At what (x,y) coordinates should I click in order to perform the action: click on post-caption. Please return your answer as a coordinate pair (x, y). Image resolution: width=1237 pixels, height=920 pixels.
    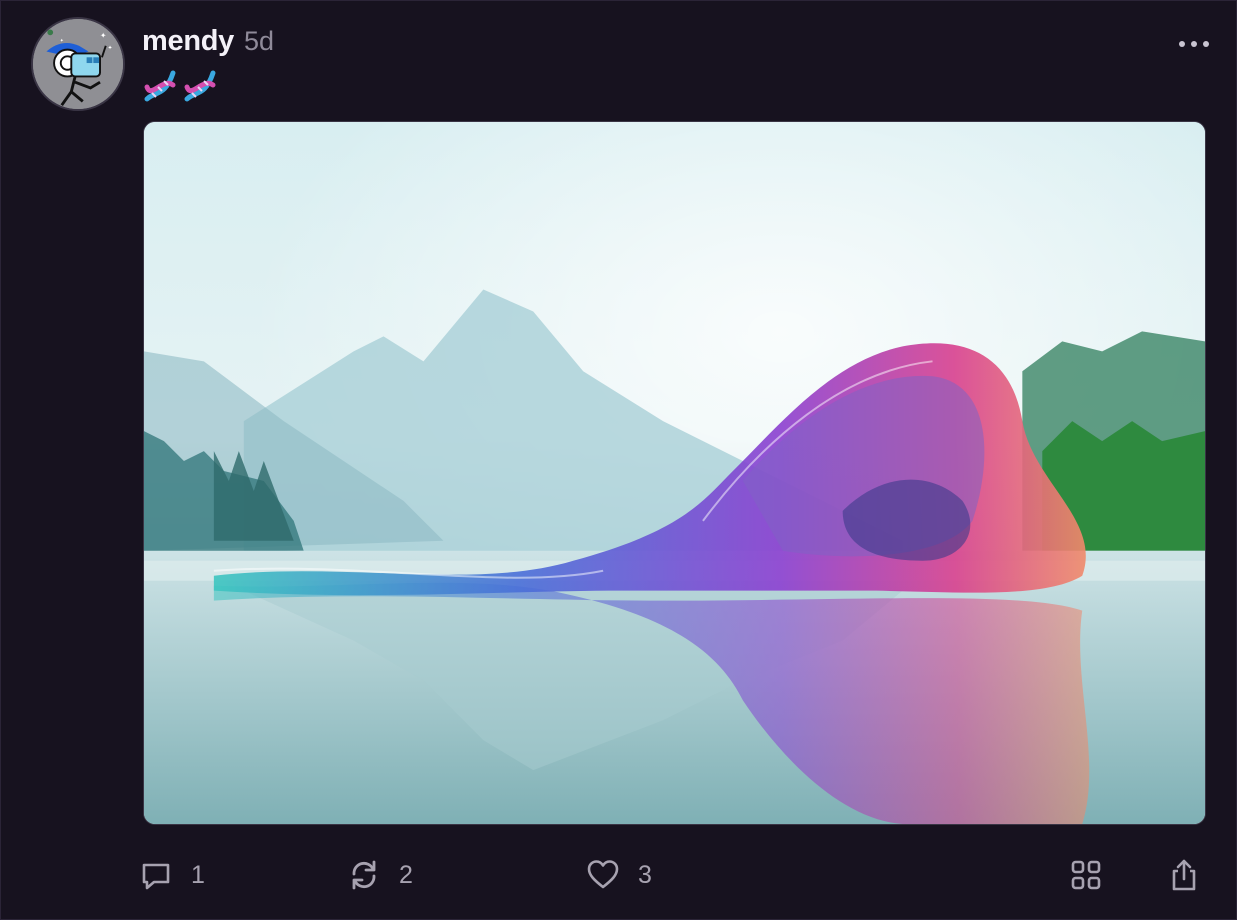
    Looking at the image, I should click on (180, 86).